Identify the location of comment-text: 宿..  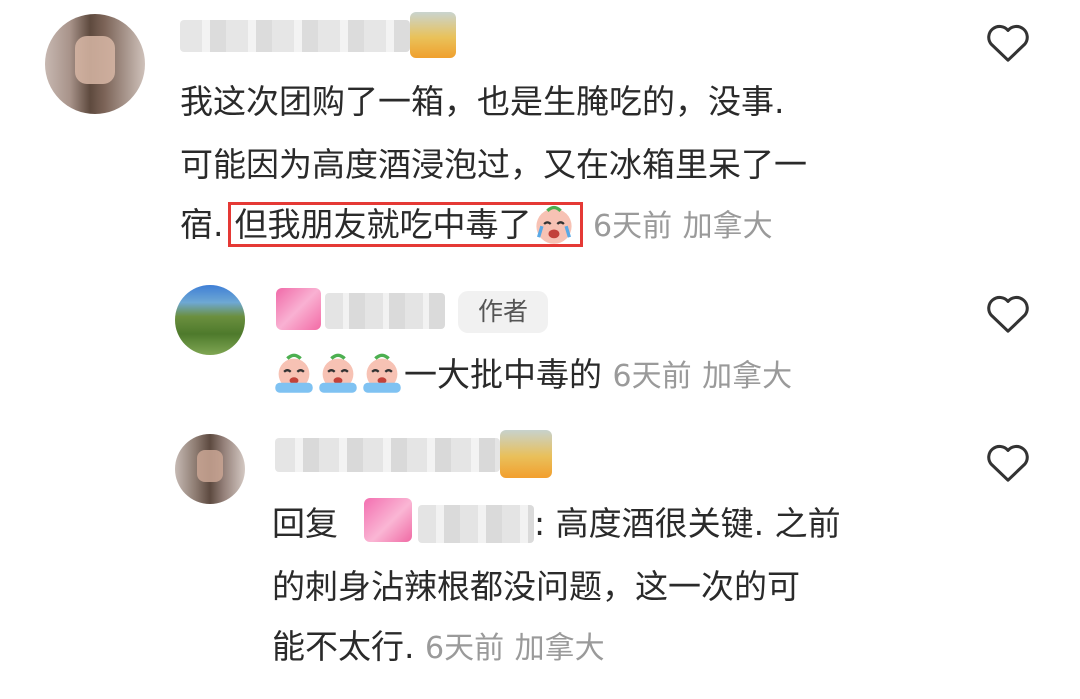
(202, 224).